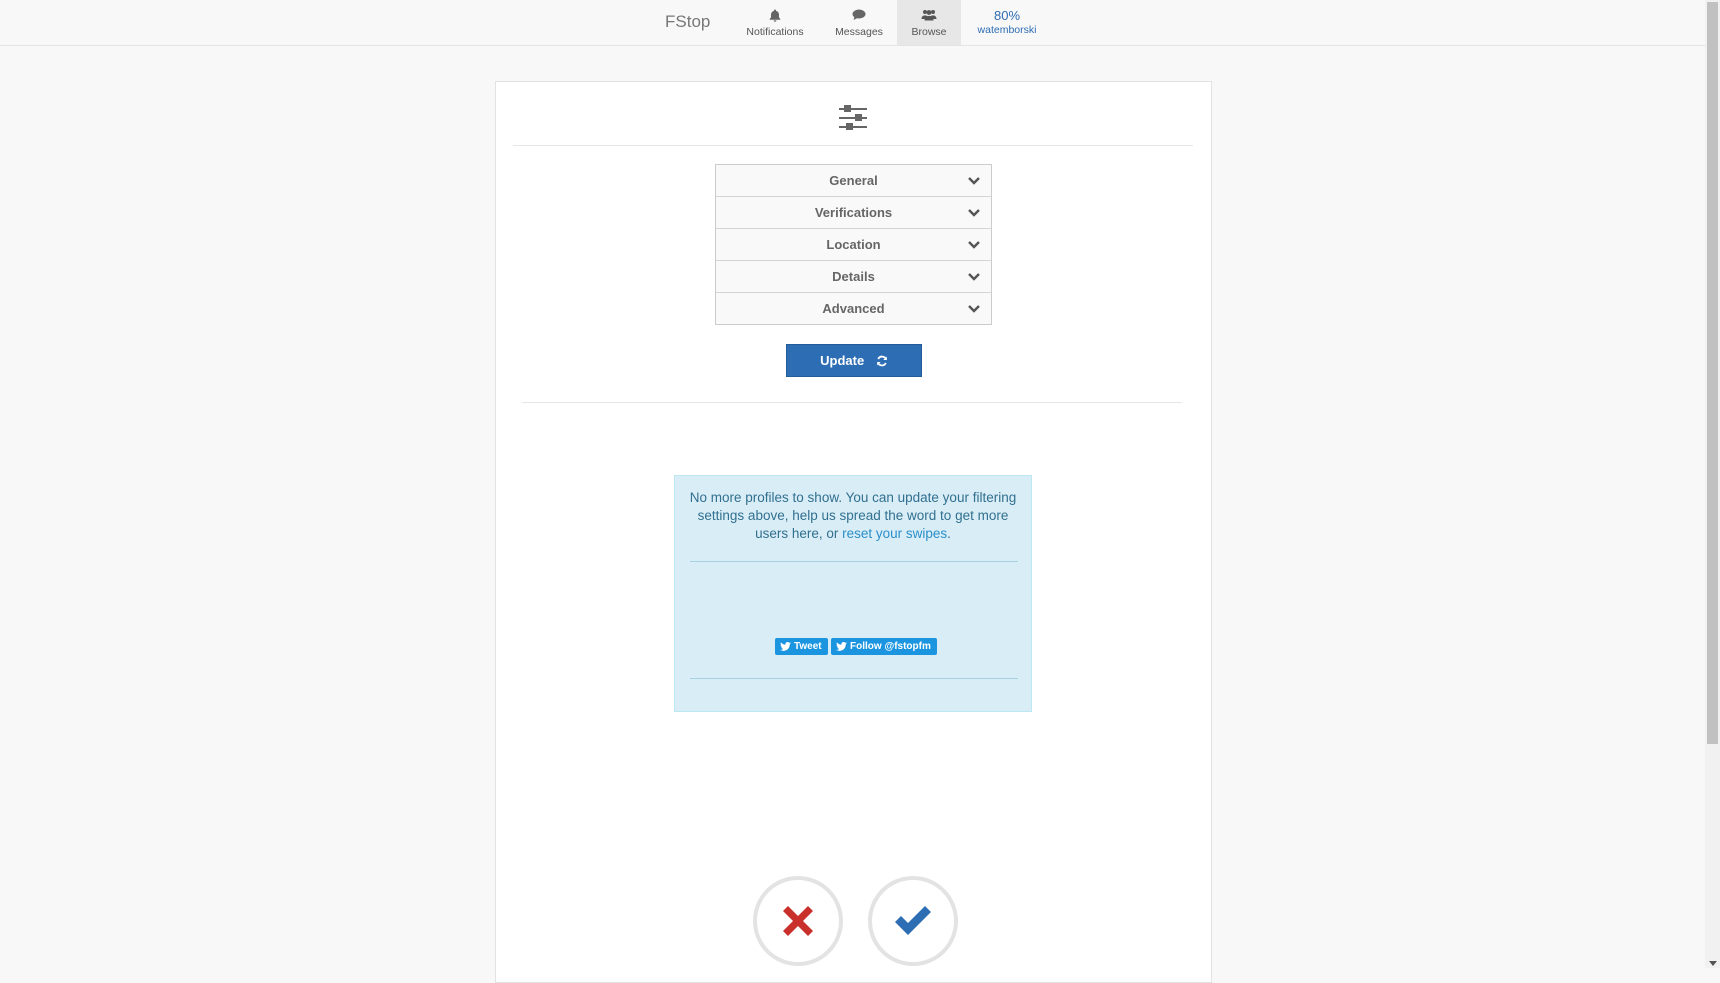 The height and width of the screenshot is (983, 1720). I want to click on reject-button, so click(798, 921).